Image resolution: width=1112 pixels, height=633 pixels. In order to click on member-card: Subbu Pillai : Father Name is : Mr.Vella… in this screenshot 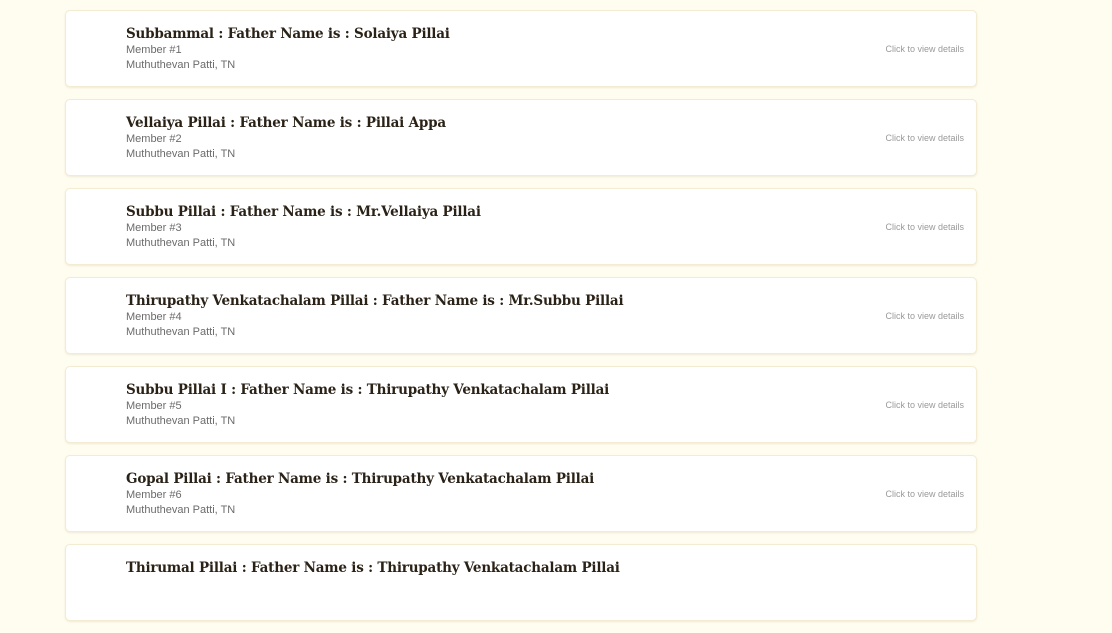, I will do `click(521, 226)`.